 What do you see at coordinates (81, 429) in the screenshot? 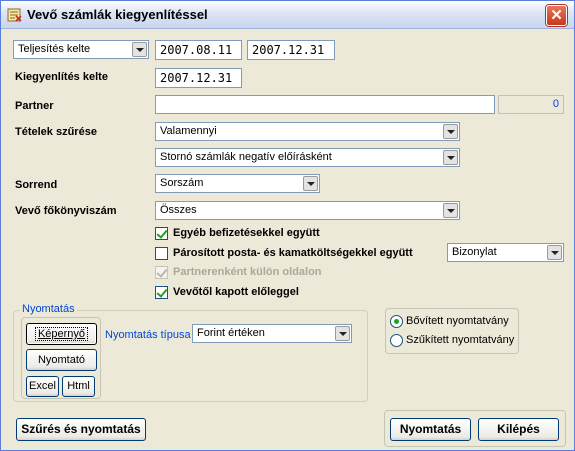
I see `filter-print-button: Szűrés és nyomtatás` at bounding box center [81, 429].